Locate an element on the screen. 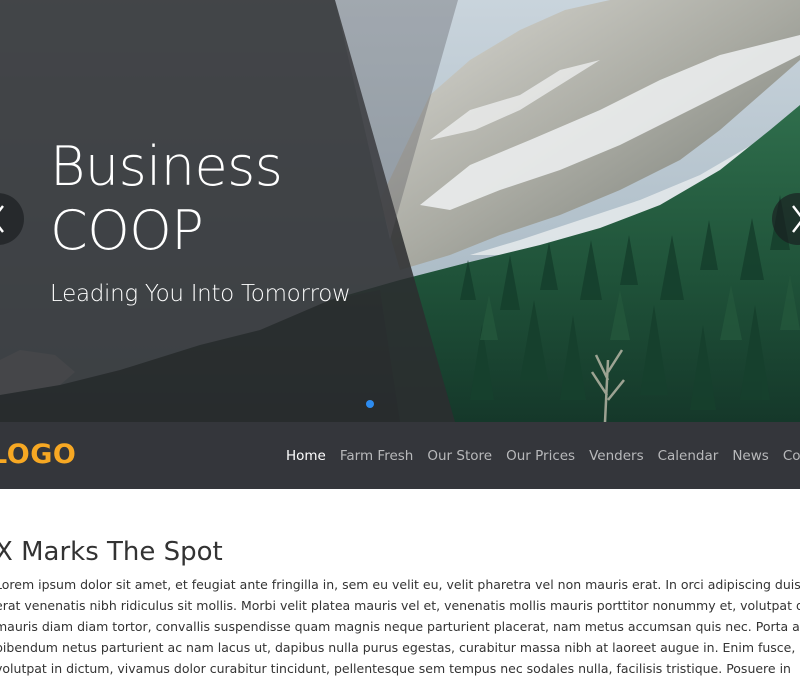 The width and height of the screenshot is (800, 688). nav-link-farm-fresh: Farm Fresh is located at coordinates (377, 456).